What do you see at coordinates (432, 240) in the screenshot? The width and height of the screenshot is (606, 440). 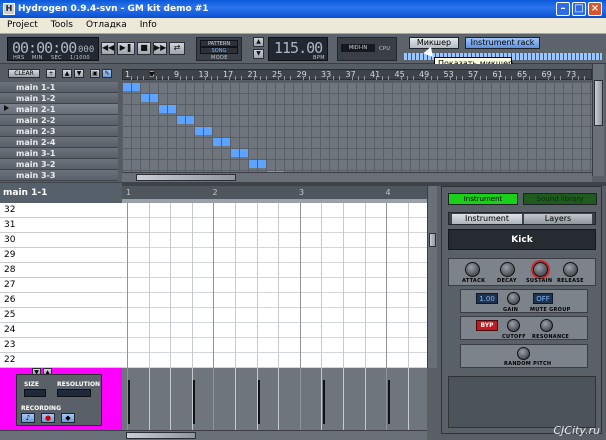 I see `pattern-scroll-thumb` at bounding box center [432, 240].